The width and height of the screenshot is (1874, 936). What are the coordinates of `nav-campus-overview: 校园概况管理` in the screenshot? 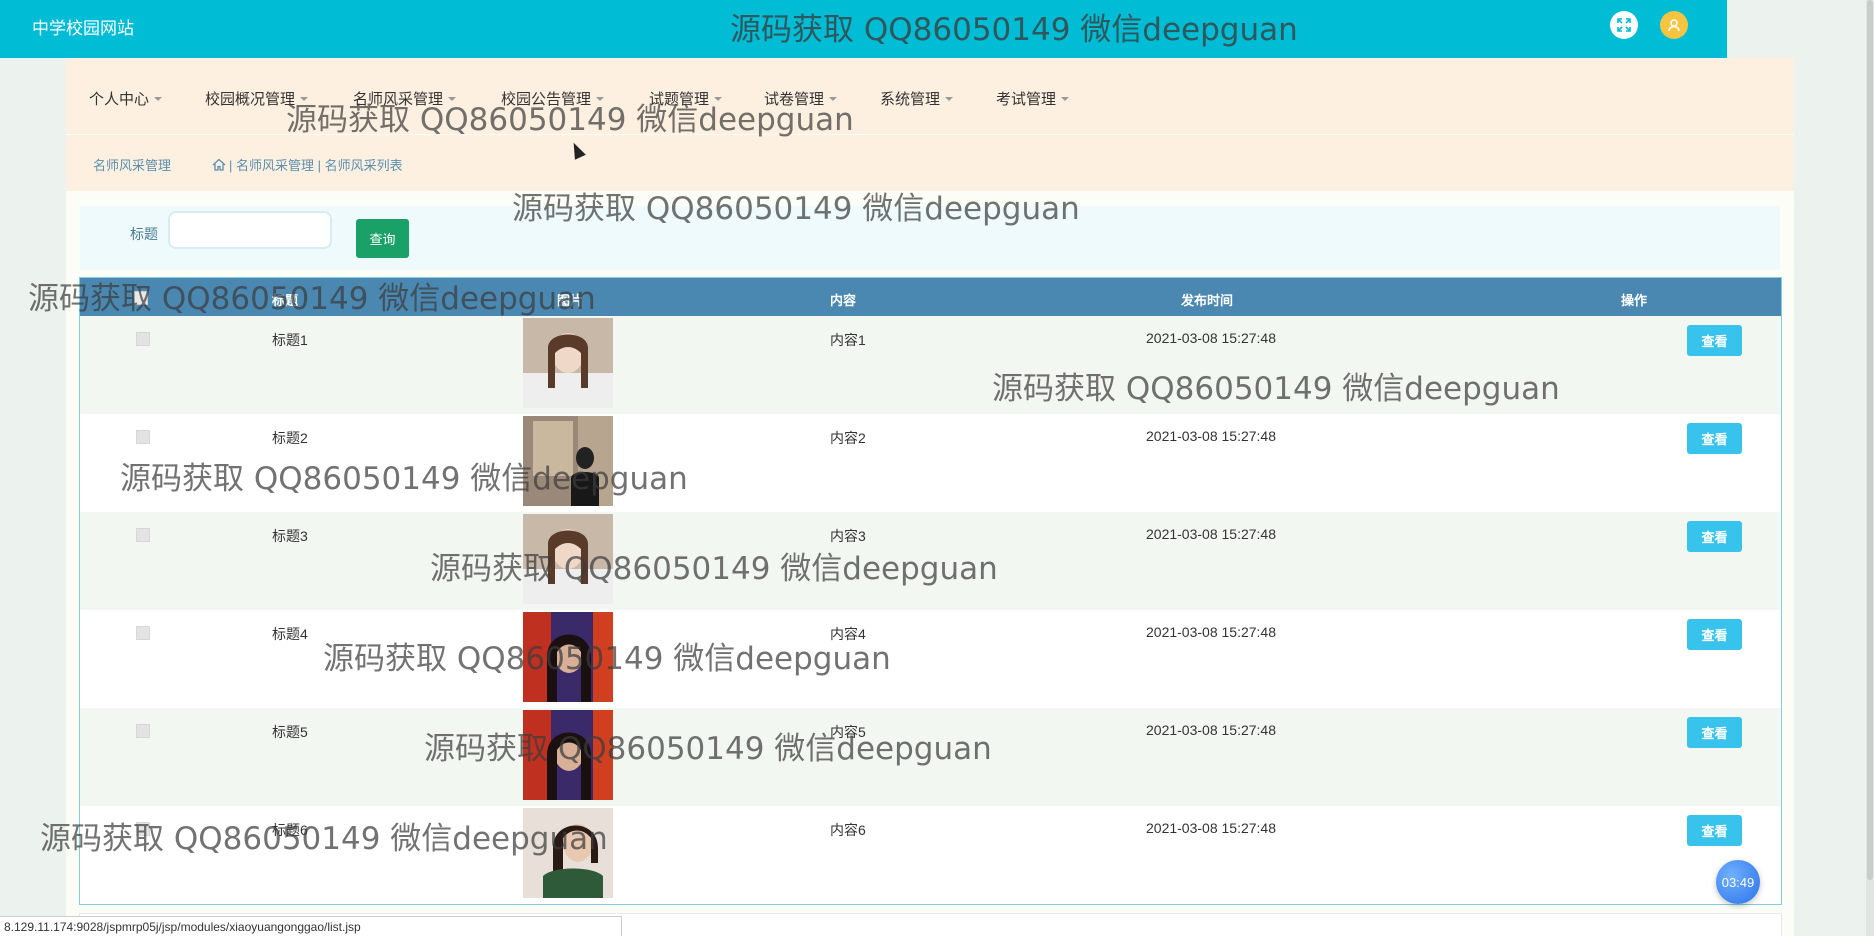 It's located at (257, 98).